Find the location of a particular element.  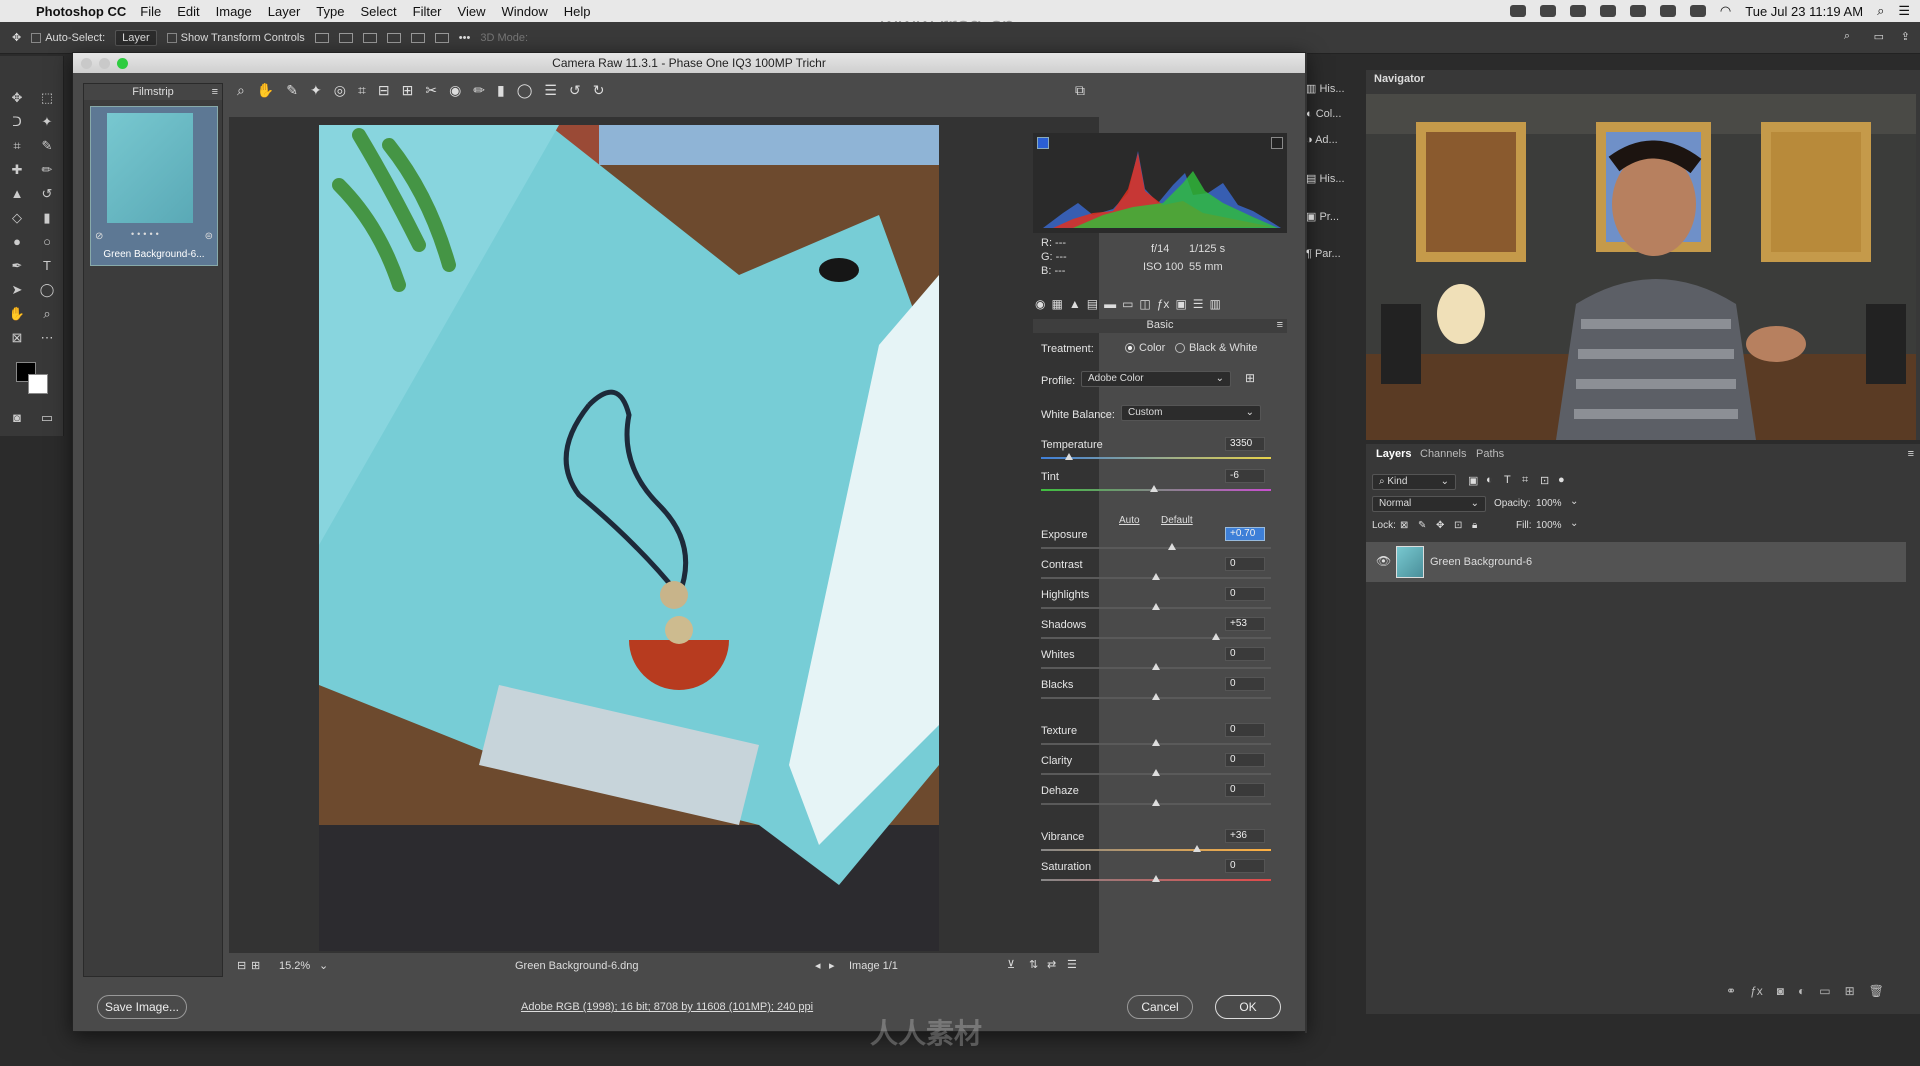

slider-value-exposure: +0.70 is located at coordinates (1245, 534).